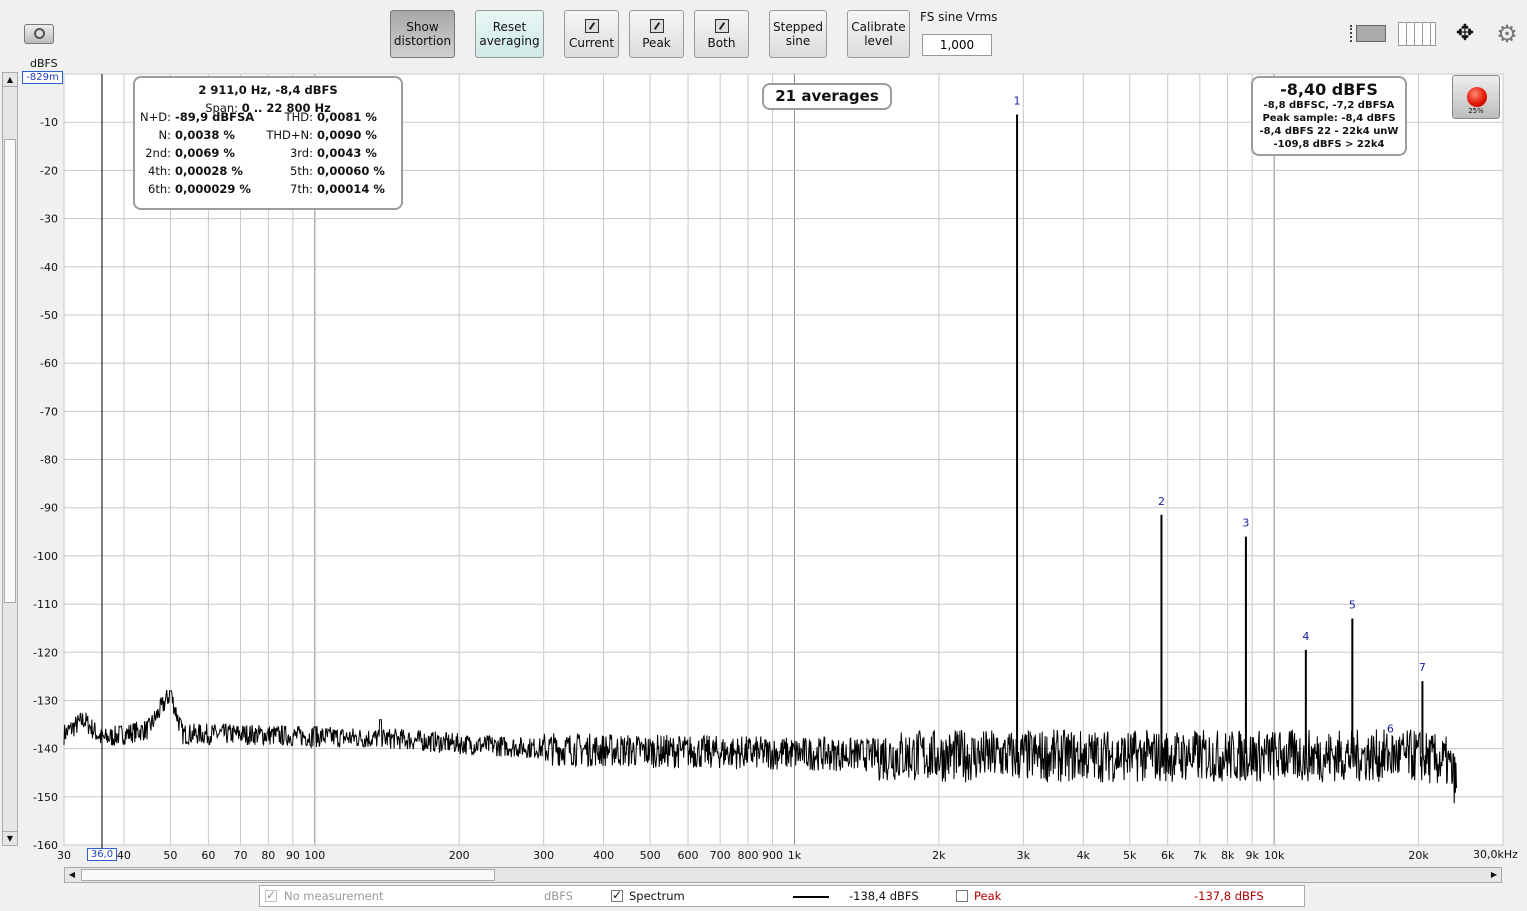  I want to click on x-tick-label: 30, so click(64, 855).